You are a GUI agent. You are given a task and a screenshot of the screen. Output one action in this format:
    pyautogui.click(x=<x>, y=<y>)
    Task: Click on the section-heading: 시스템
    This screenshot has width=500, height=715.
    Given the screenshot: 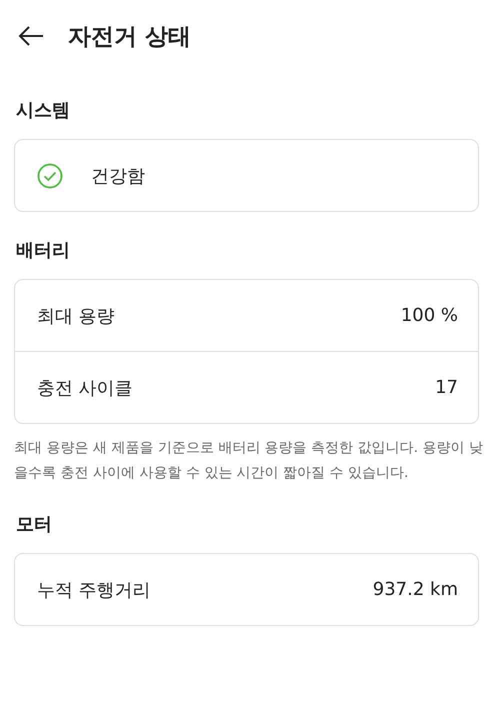 What is the action you would take?
    pyautogui.click(x=43, y=111)
    